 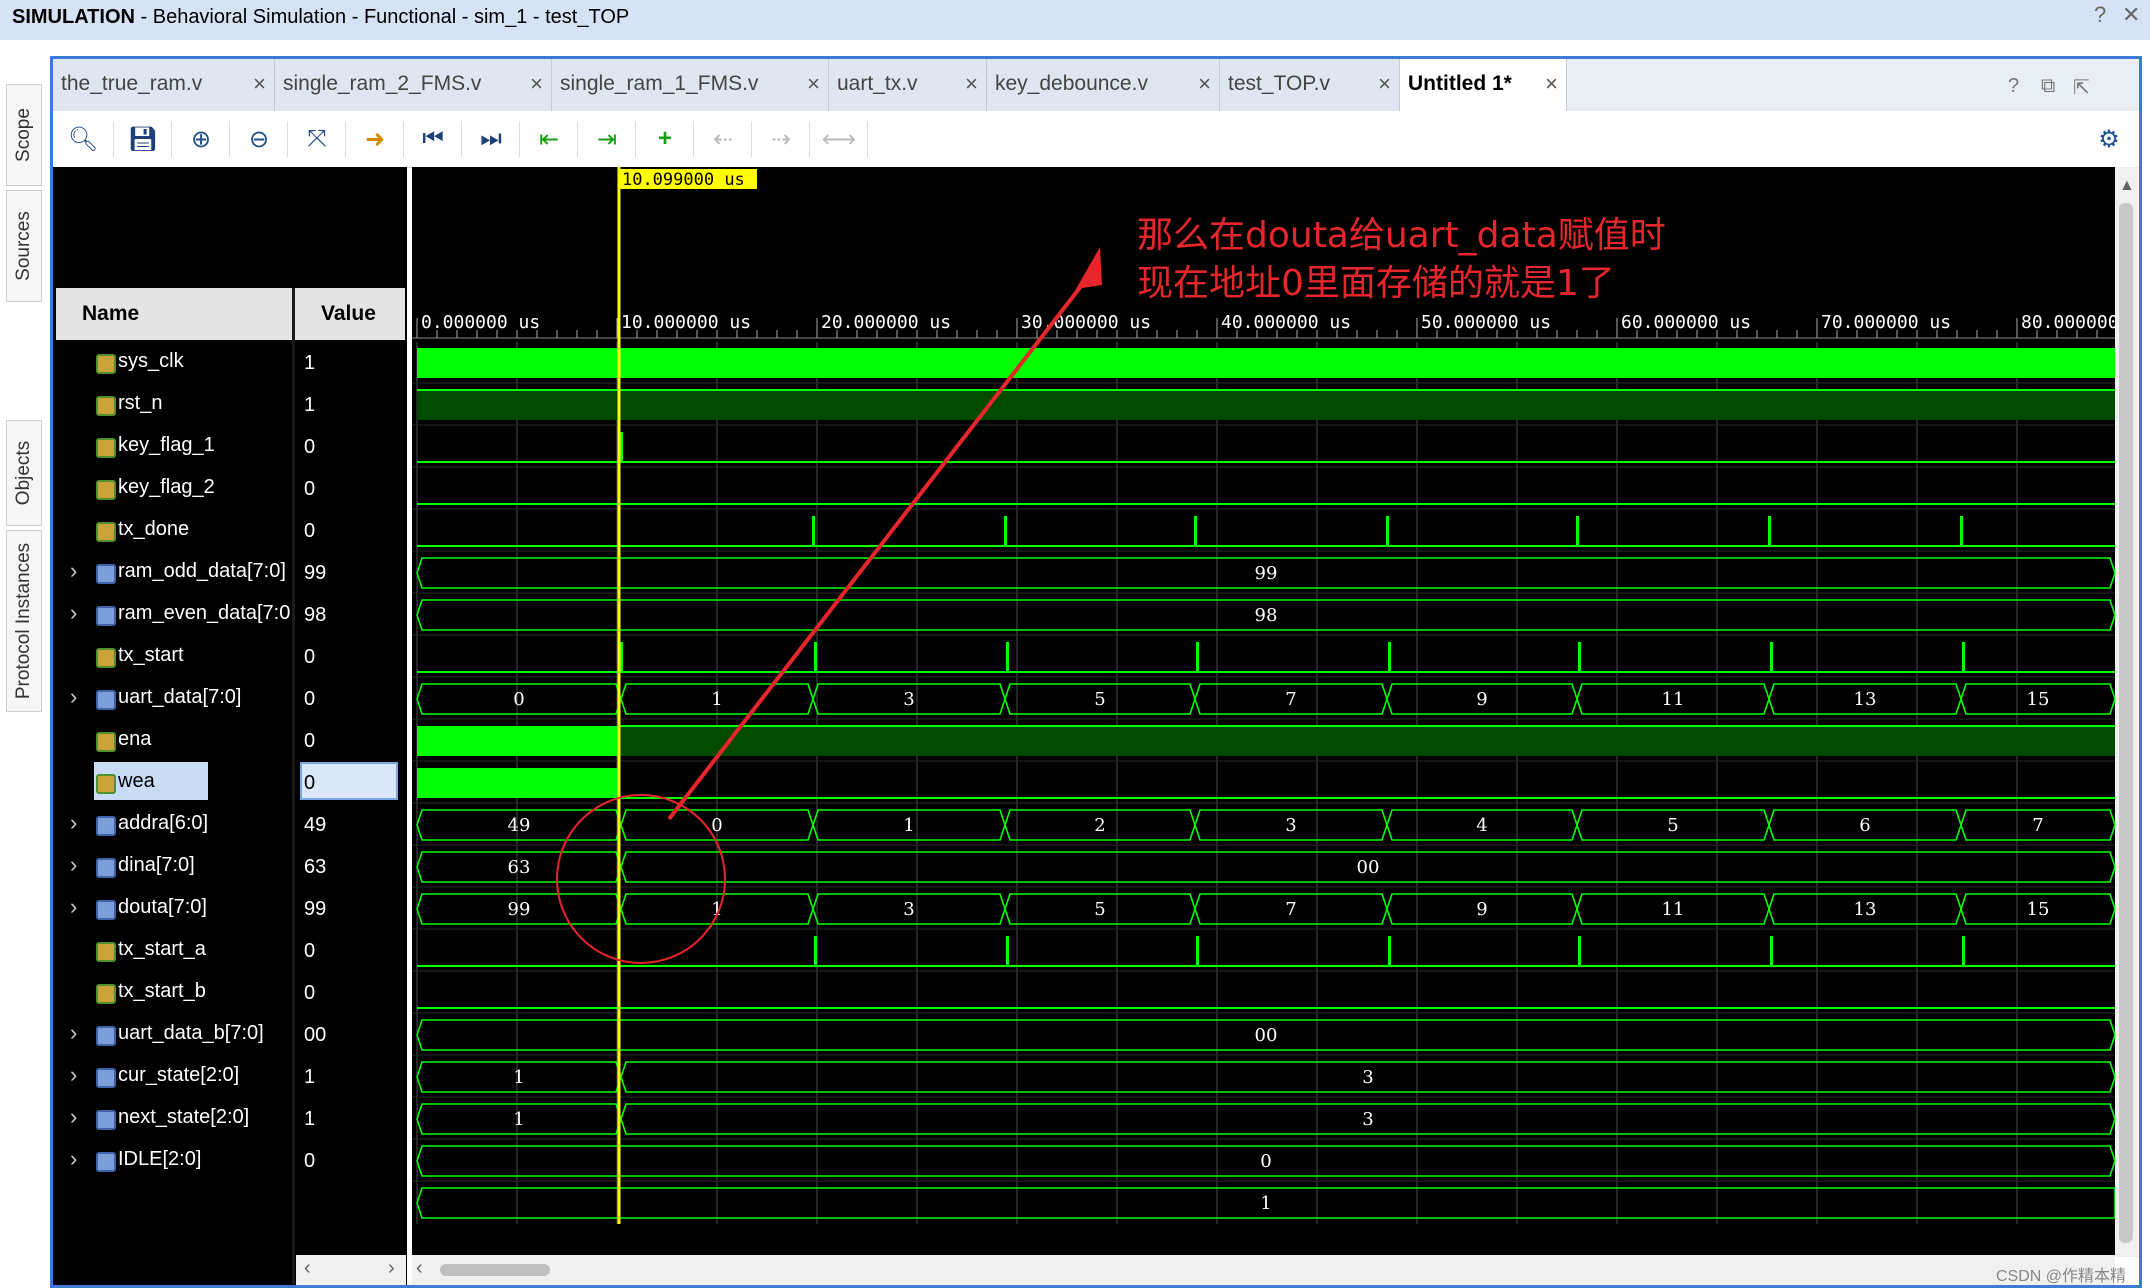 What do you see at coordinates (723, 139) in the screenshot?
I see `previous-marker-icon: ⇠` at bounding box center [723, 139].